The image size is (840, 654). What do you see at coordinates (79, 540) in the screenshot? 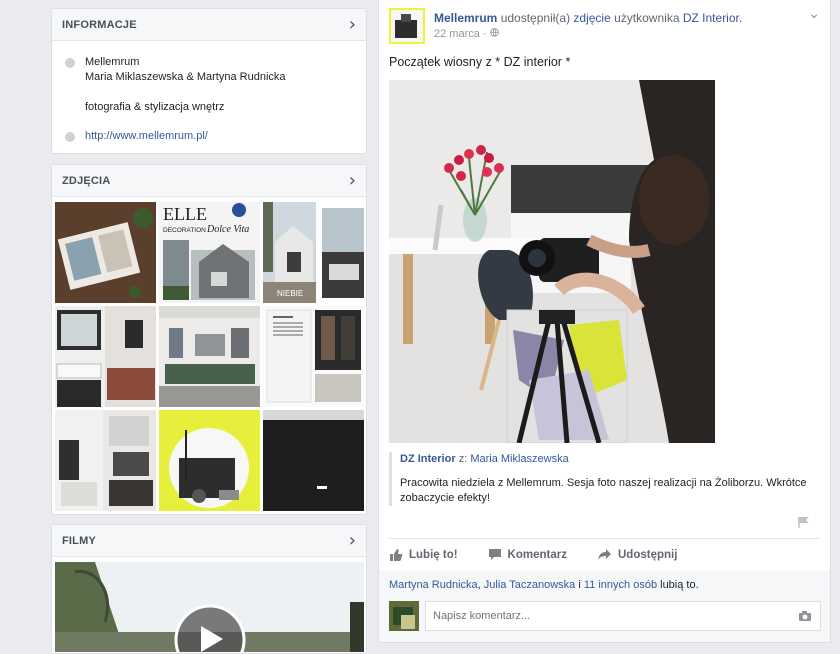
I see `videos-card-title: FILMY` at bounding box center [79, 540].